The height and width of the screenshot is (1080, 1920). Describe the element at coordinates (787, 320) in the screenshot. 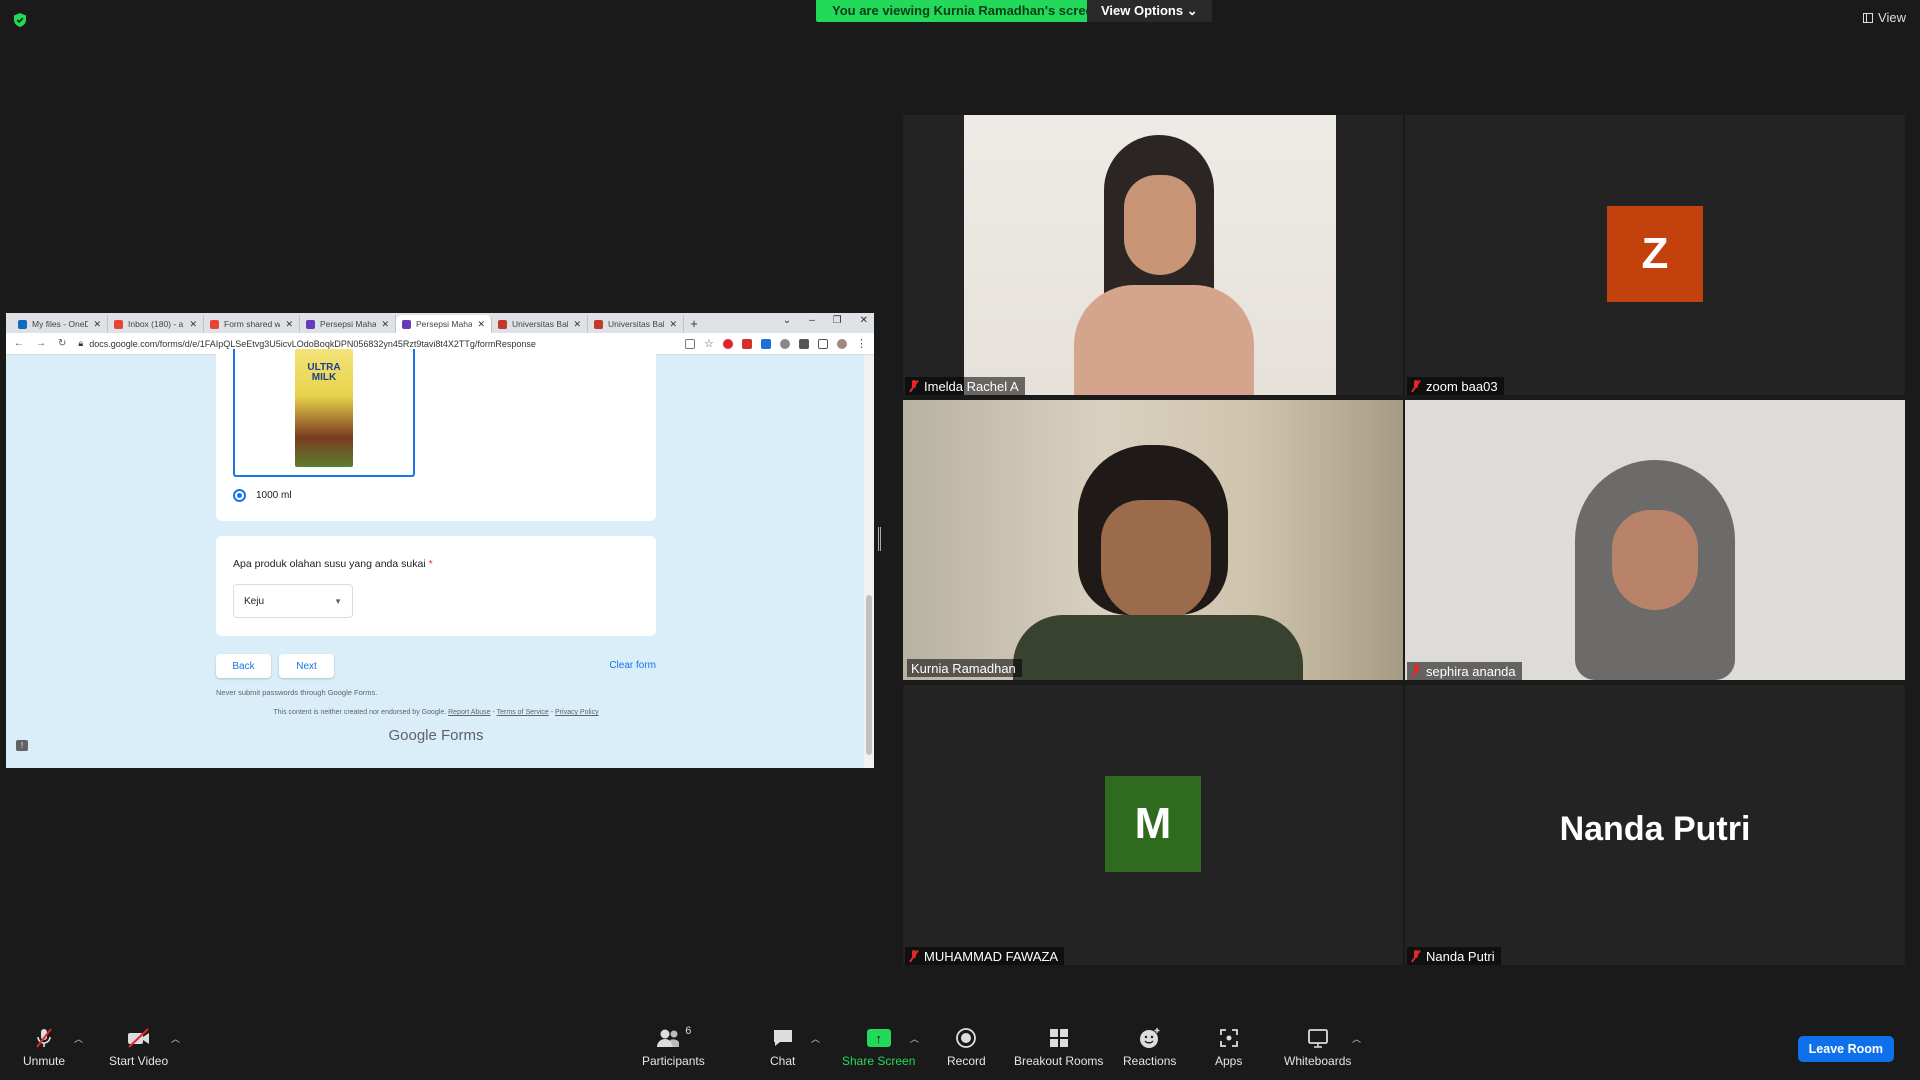

I see `tab-search-icon: ⌄` at that location.